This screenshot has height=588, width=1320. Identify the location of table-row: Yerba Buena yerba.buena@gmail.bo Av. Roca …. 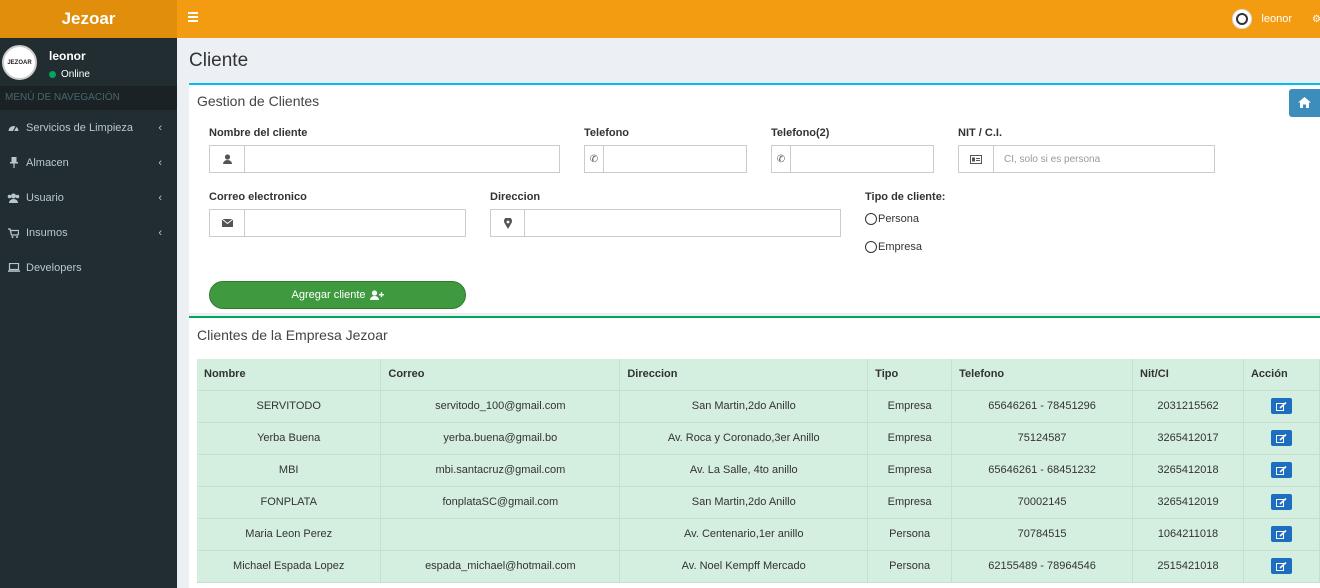
(758, 438).